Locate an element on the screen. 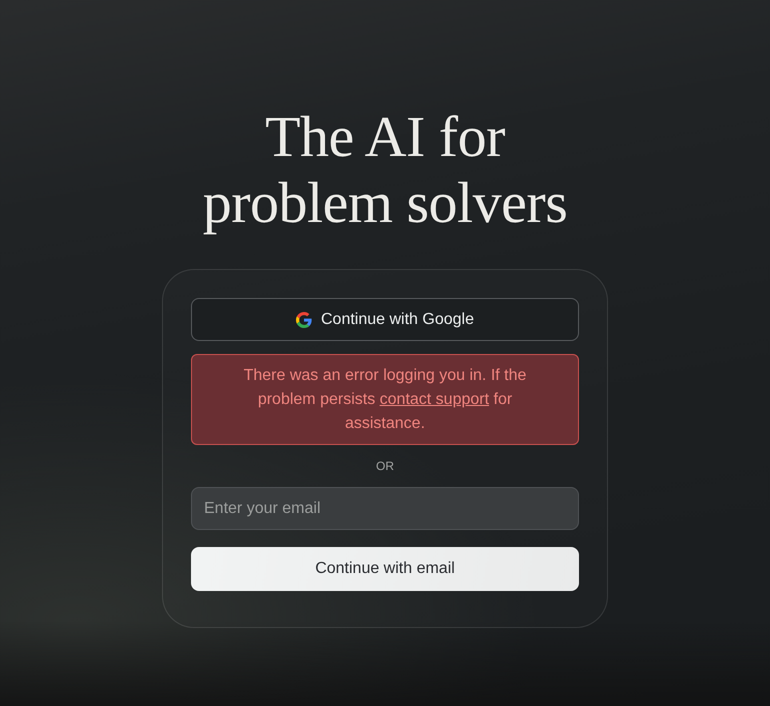 The image size is (770, 706). contact-support-link: contact support is located at coordinates (435, 399).